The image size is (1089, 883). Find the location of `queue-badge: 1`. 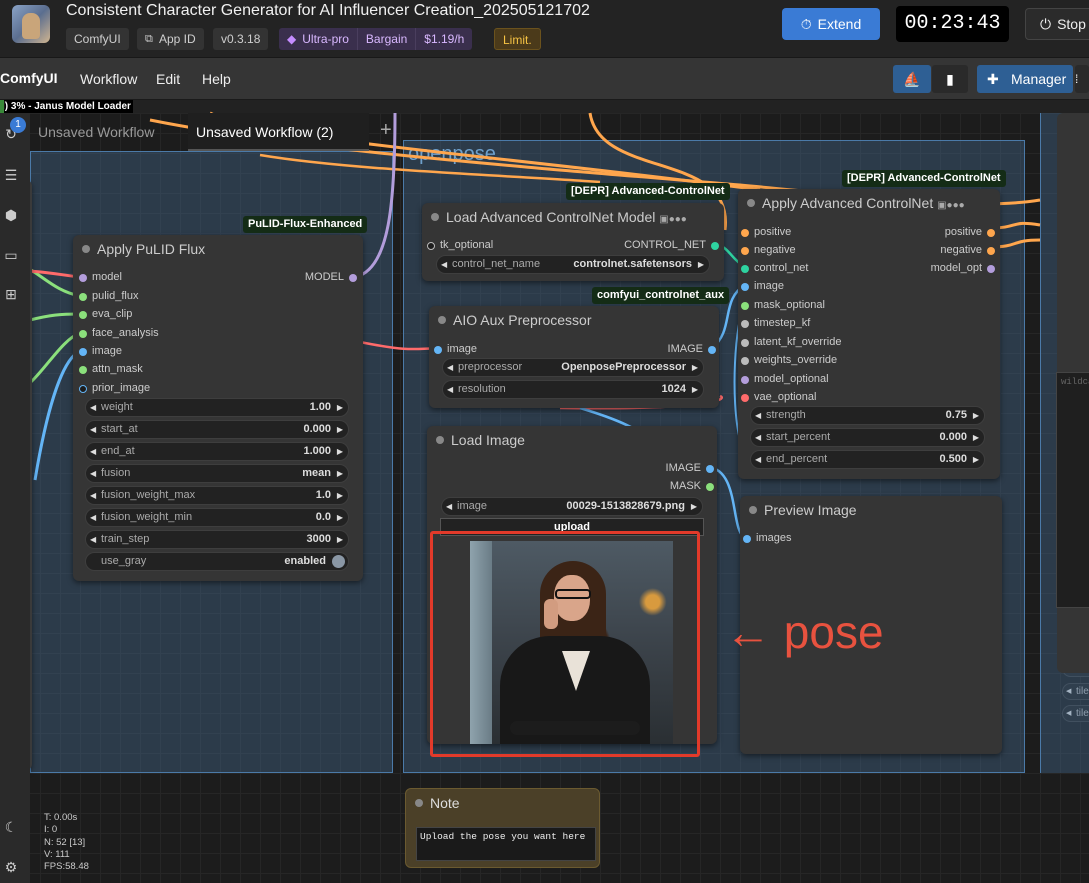

queue-badge: 1 is located at coordinates (18, 125).